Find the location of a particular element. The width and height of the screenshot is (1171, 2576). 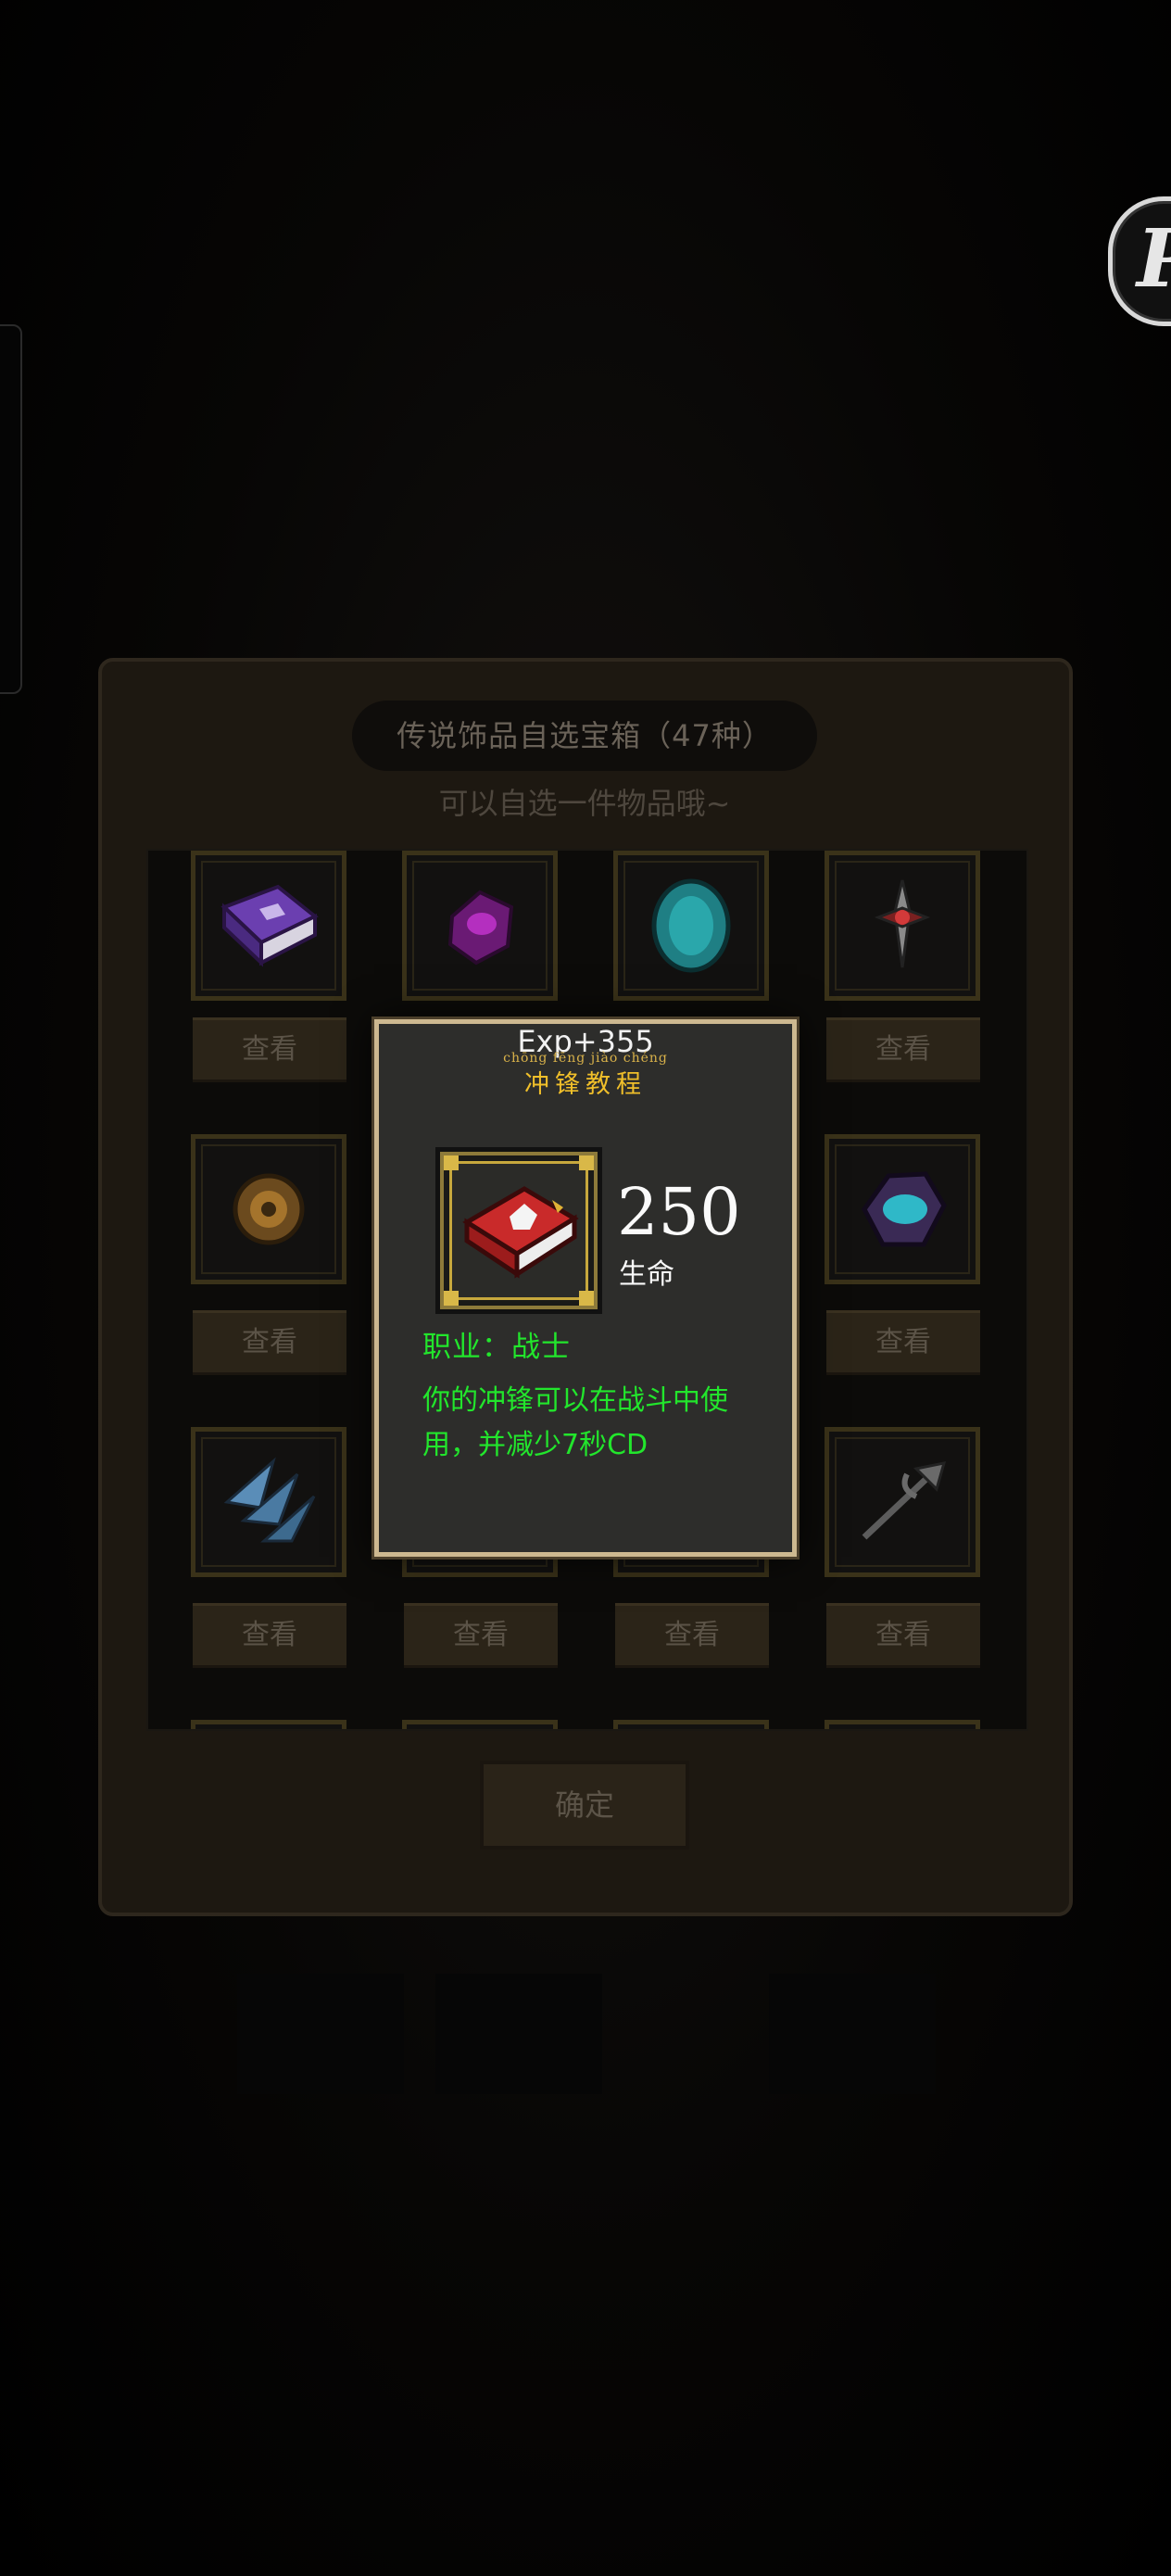

purple-gem-icon is located at coordinates (480, 928).